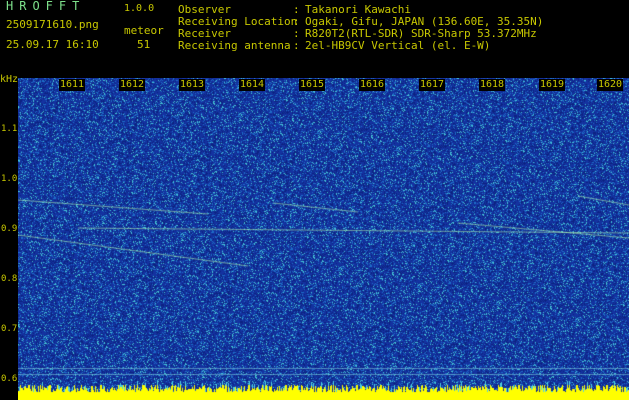  What do you see at coordinates (72, 85) in the screenshot?
I see `x-tick-1611: 1611` at bounding box center [72, 85].